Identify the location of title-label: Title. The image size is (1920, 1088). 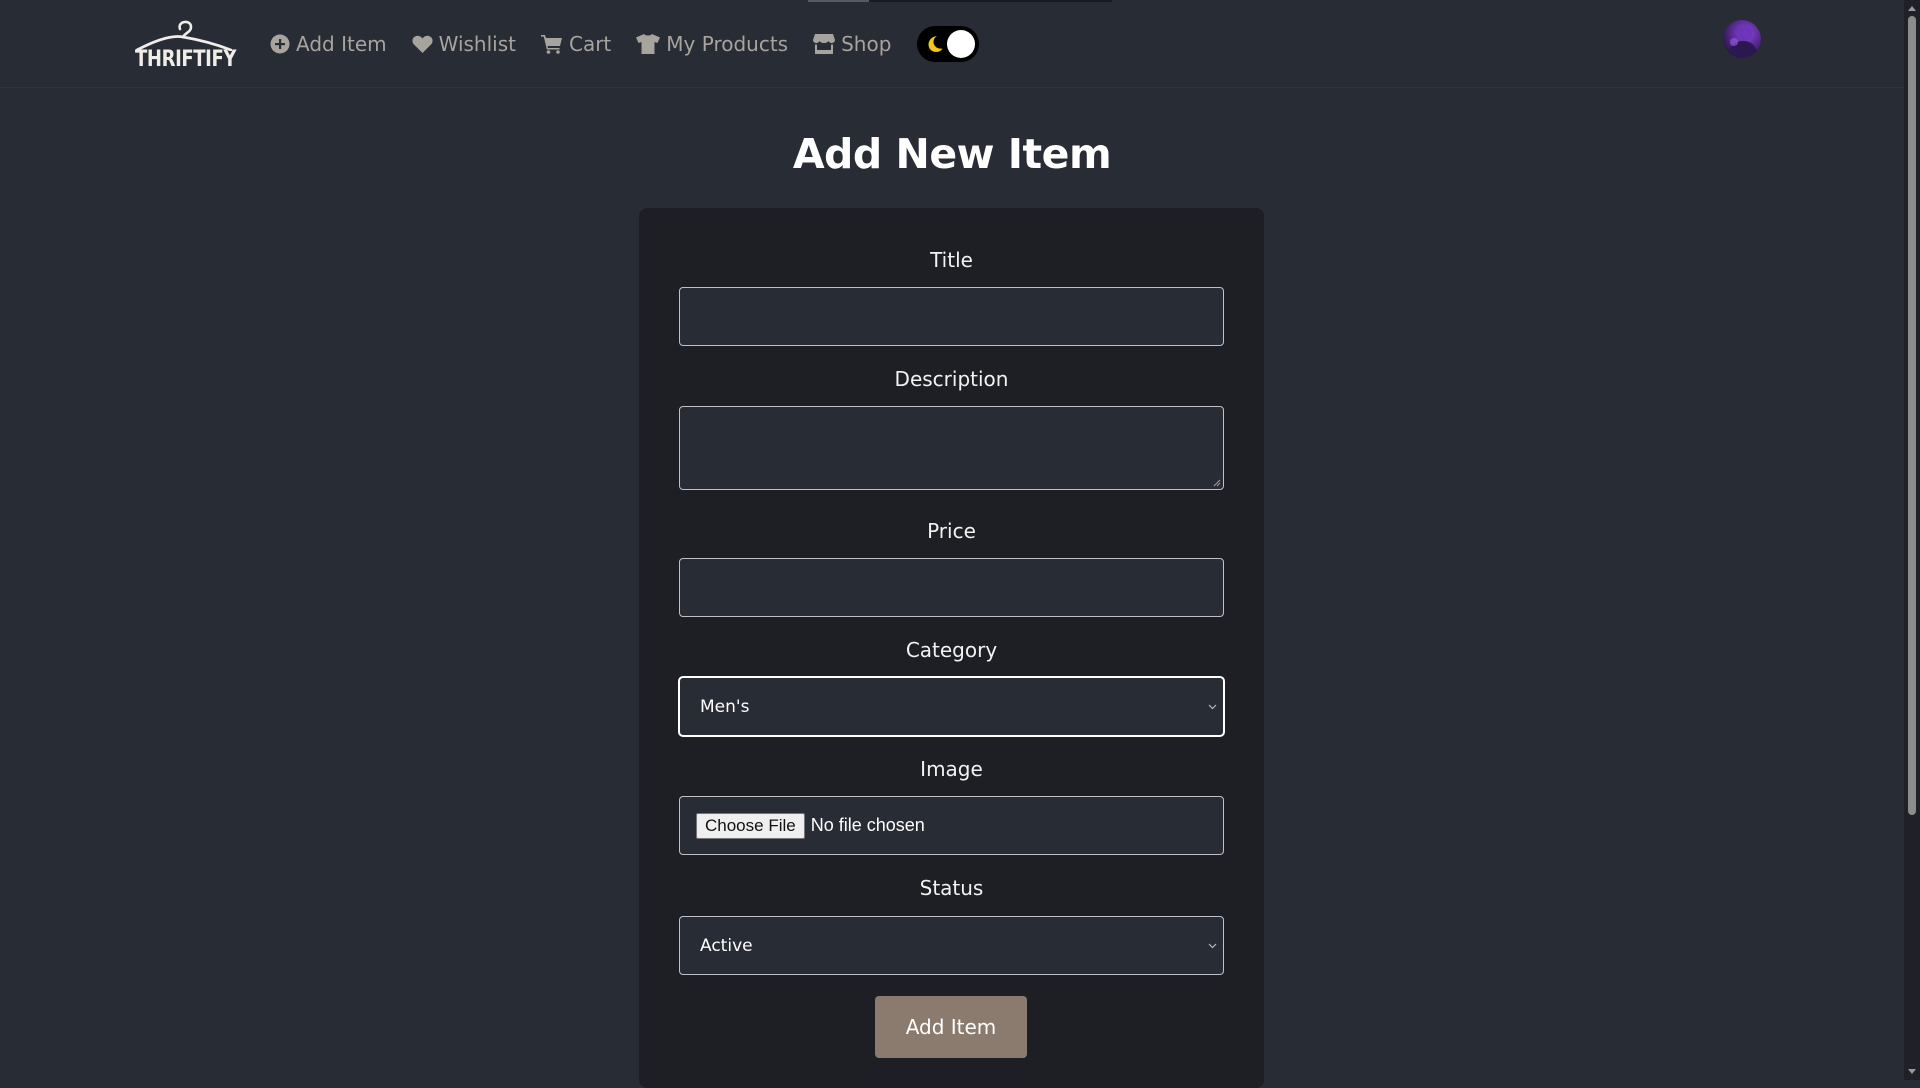
(951, 260).